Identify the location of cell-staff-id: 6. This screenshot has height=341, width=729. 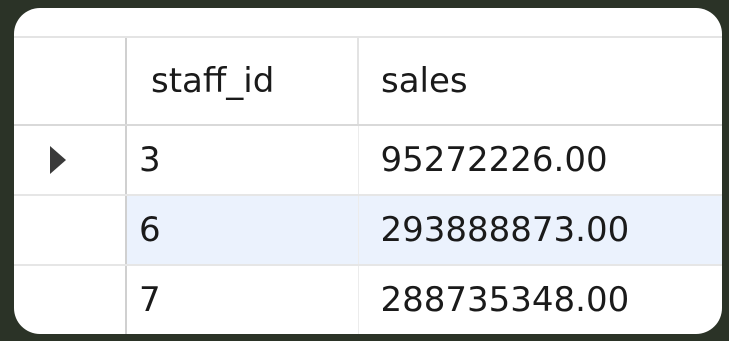
(242, 230).